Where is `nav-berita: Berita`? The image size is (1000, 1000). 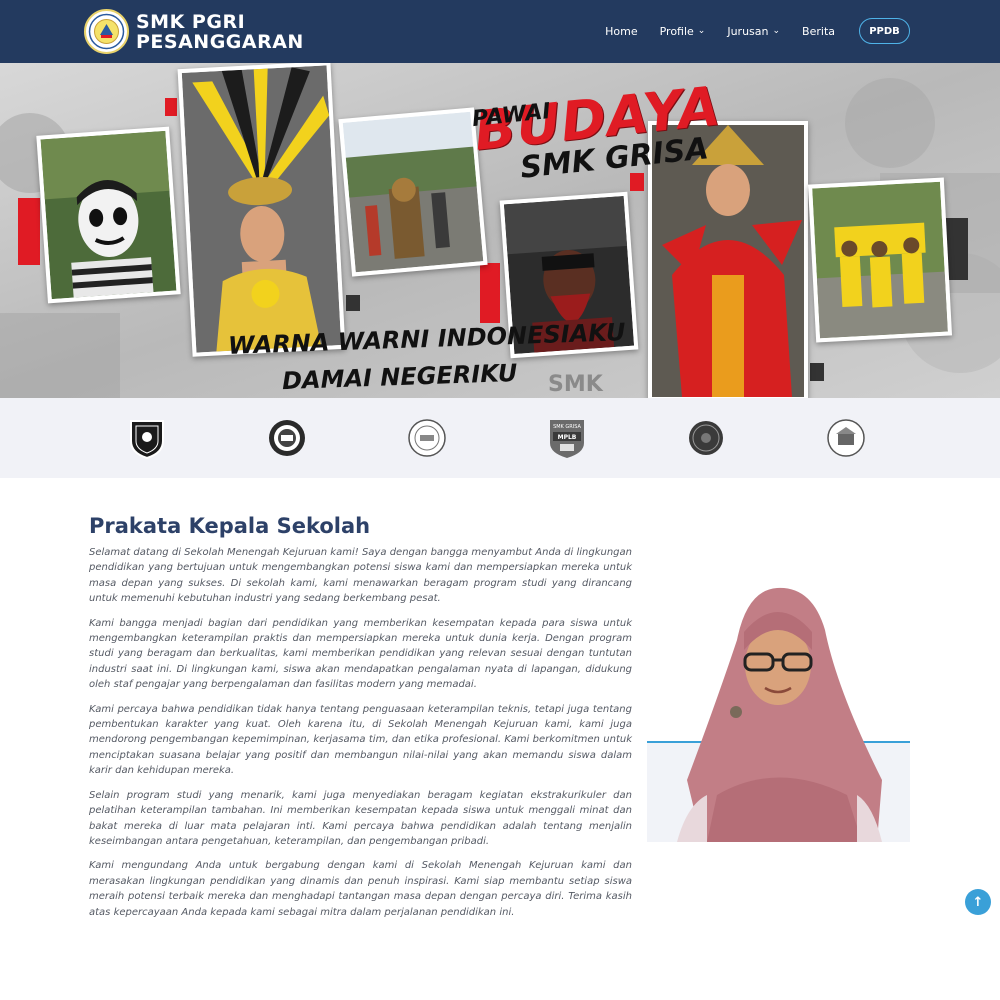 nav-berita: Berita is located at coordinates (818, 31).